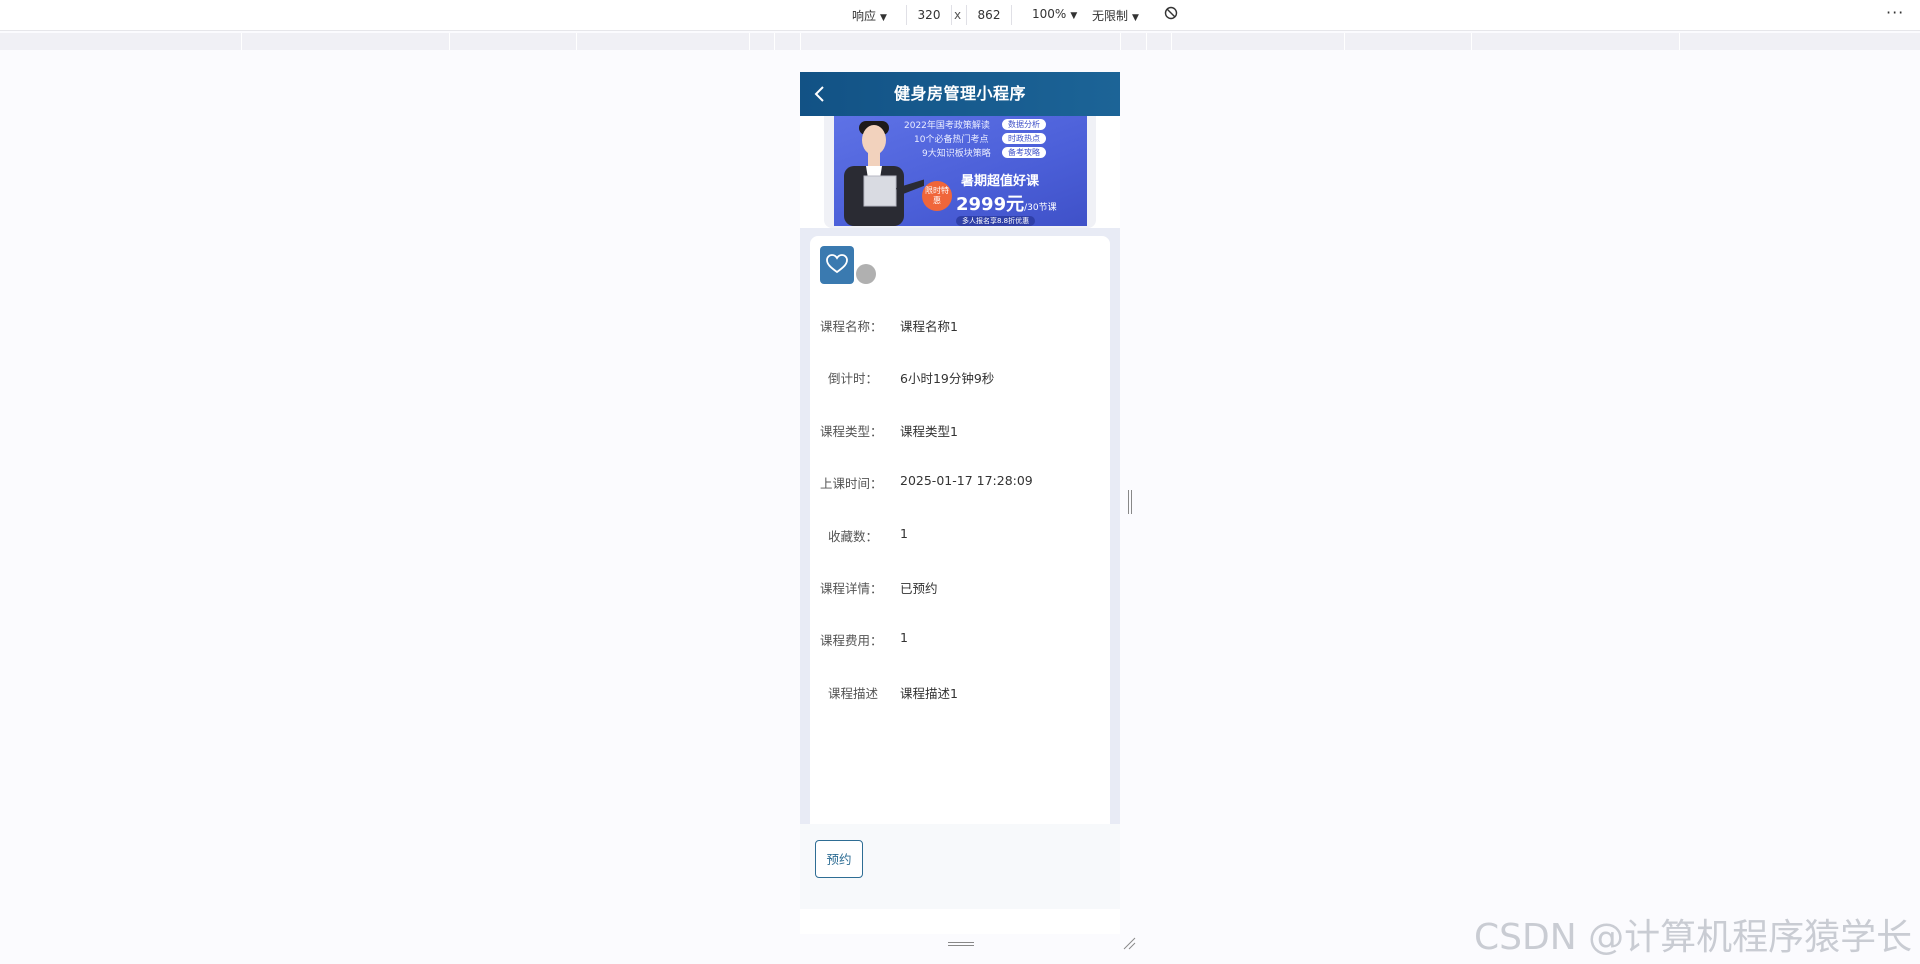  Describe the element at coordinates (1049, 14) in the screenshot. I see `zoom-label: 100%` at that location.